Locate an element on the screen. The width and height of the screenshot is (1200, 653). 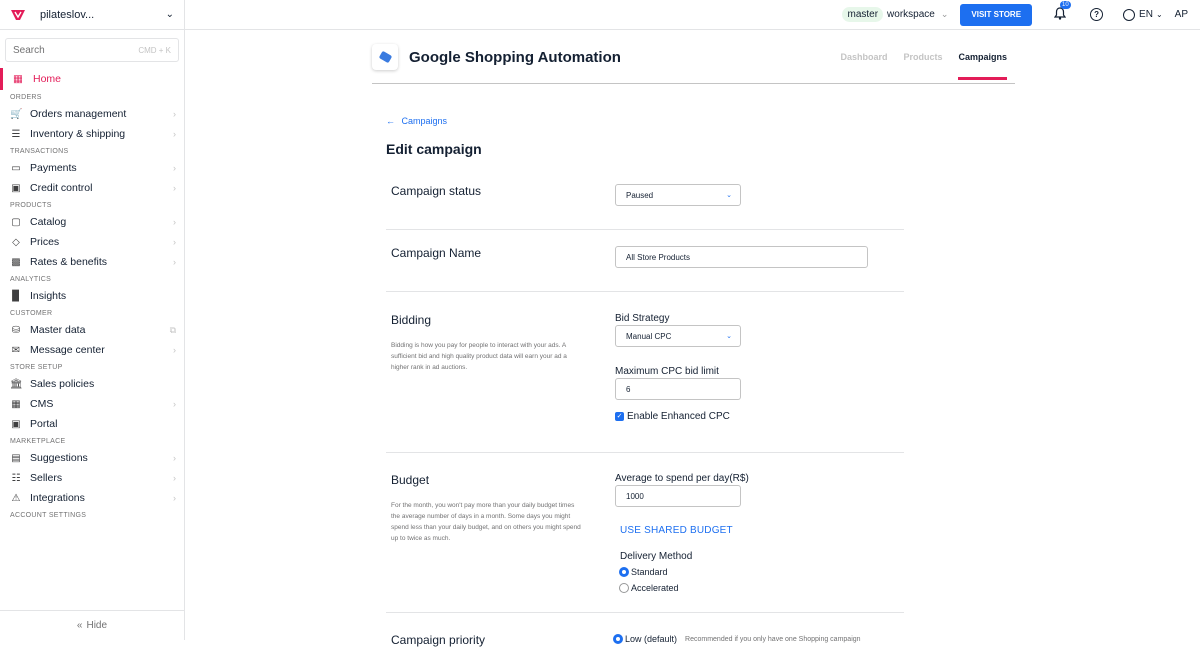
sidebar-item-insights: ▉ Insights is located at coordinates (92, 296).